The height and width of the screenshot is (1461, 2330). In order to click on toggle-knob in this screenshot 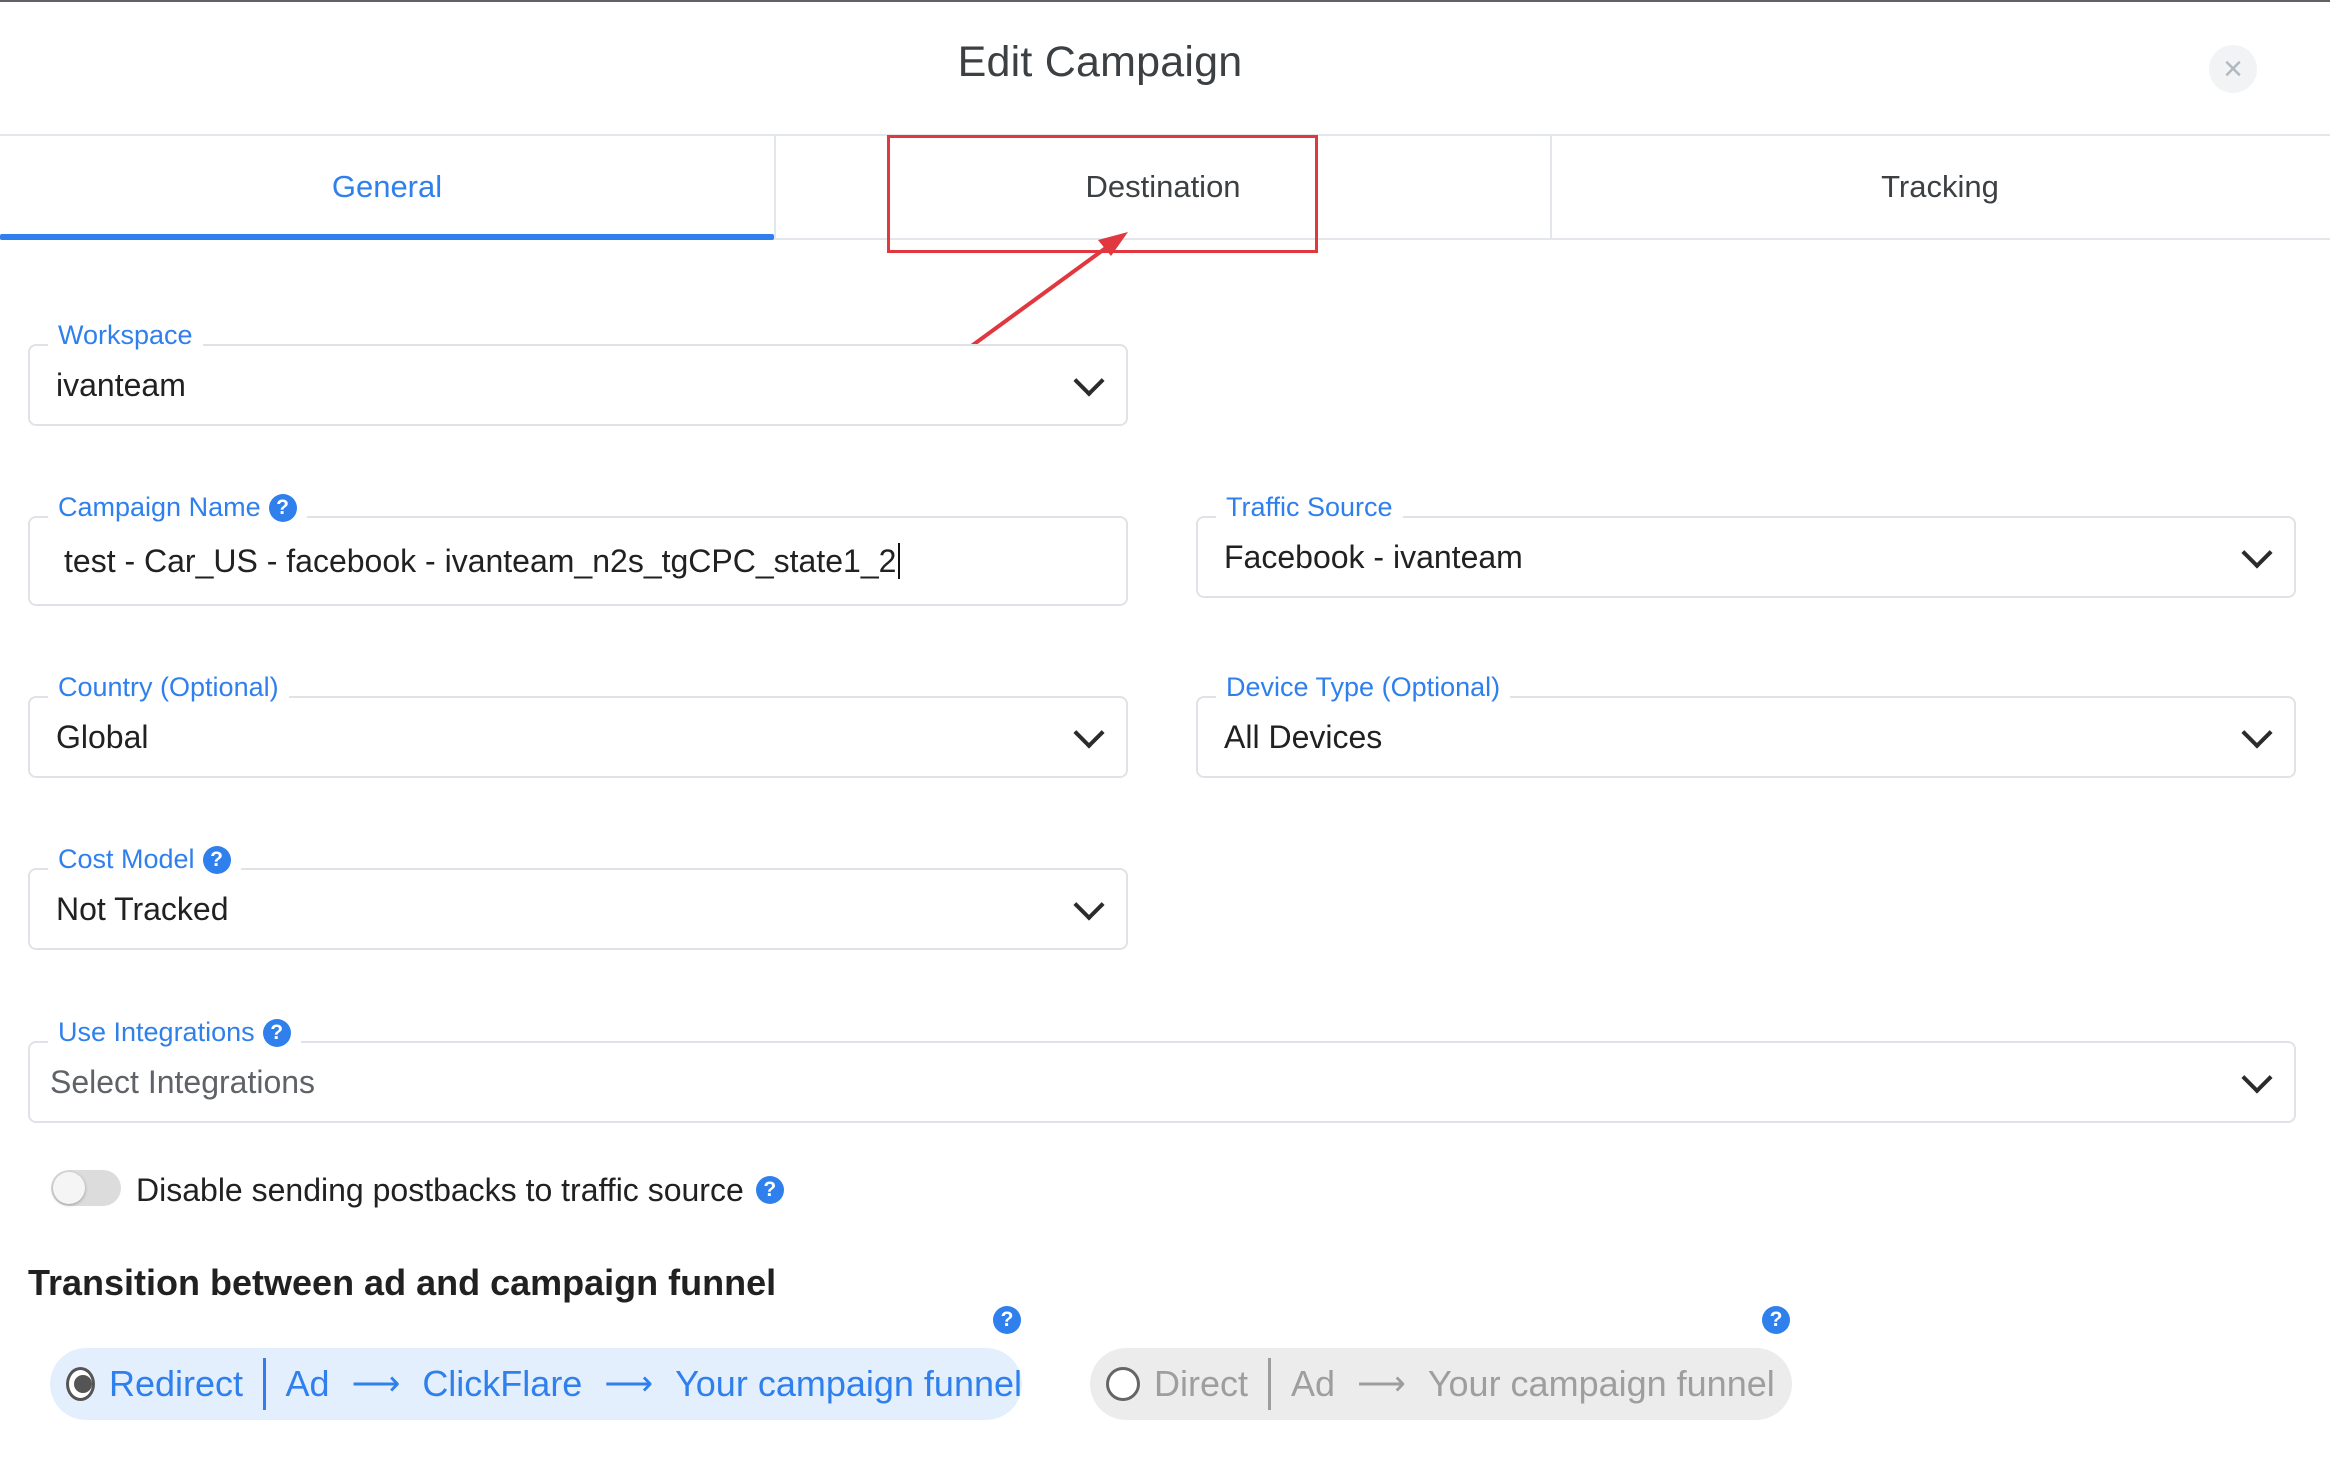, I will do `click(69, 1188)`.